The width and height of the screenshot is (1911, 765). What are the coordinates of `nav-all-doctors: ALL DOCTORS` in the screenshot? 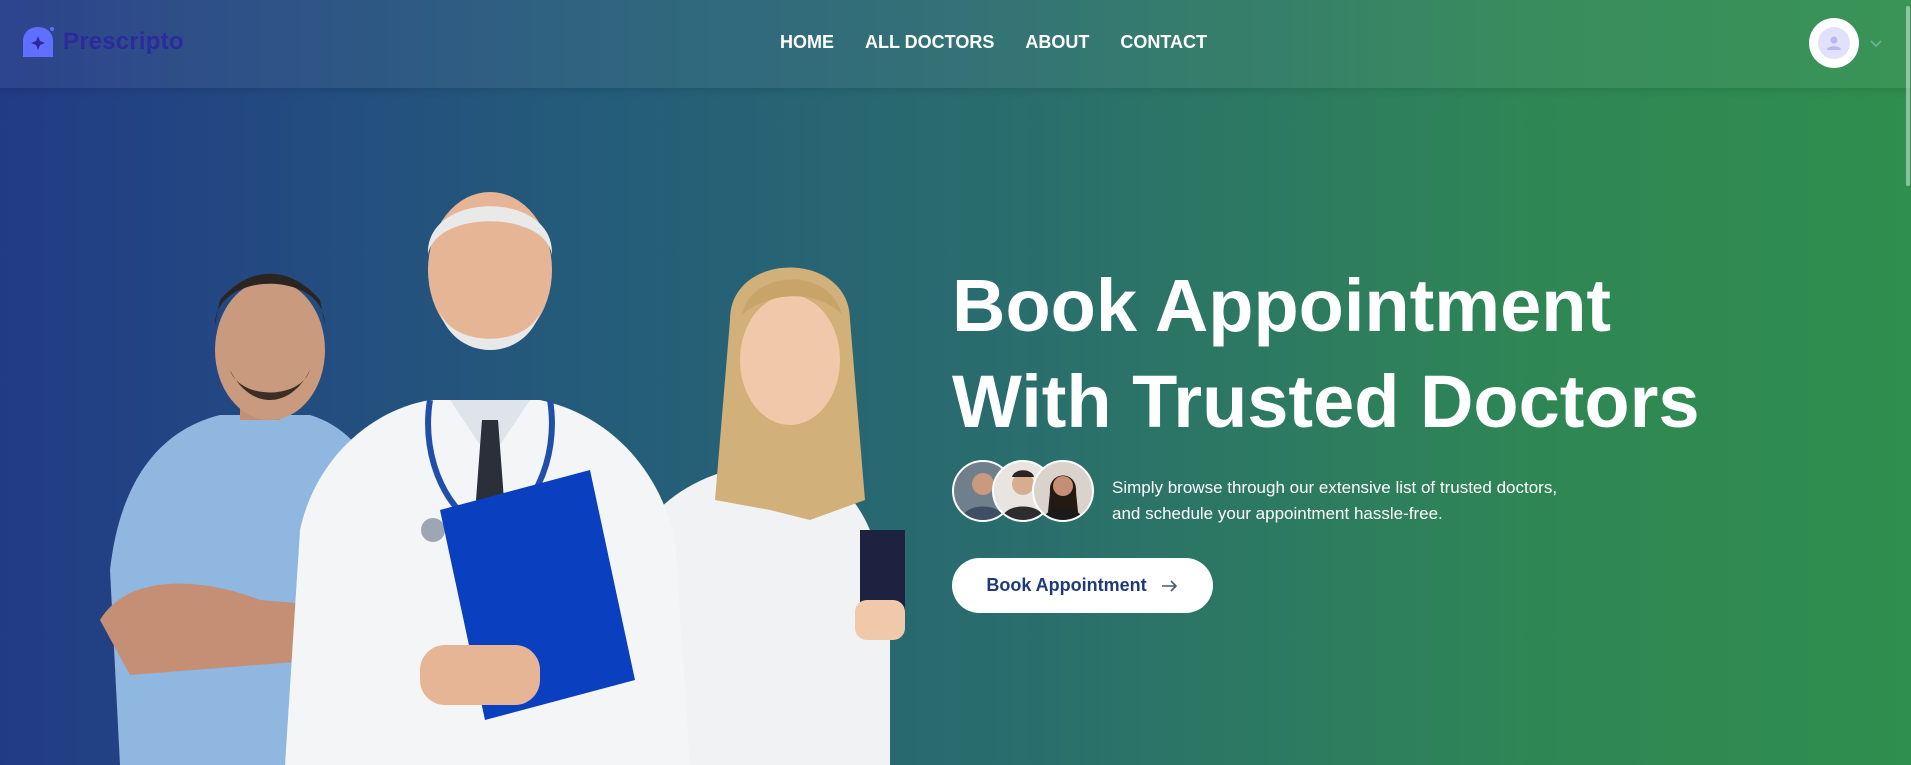 It's located at (929, 42).